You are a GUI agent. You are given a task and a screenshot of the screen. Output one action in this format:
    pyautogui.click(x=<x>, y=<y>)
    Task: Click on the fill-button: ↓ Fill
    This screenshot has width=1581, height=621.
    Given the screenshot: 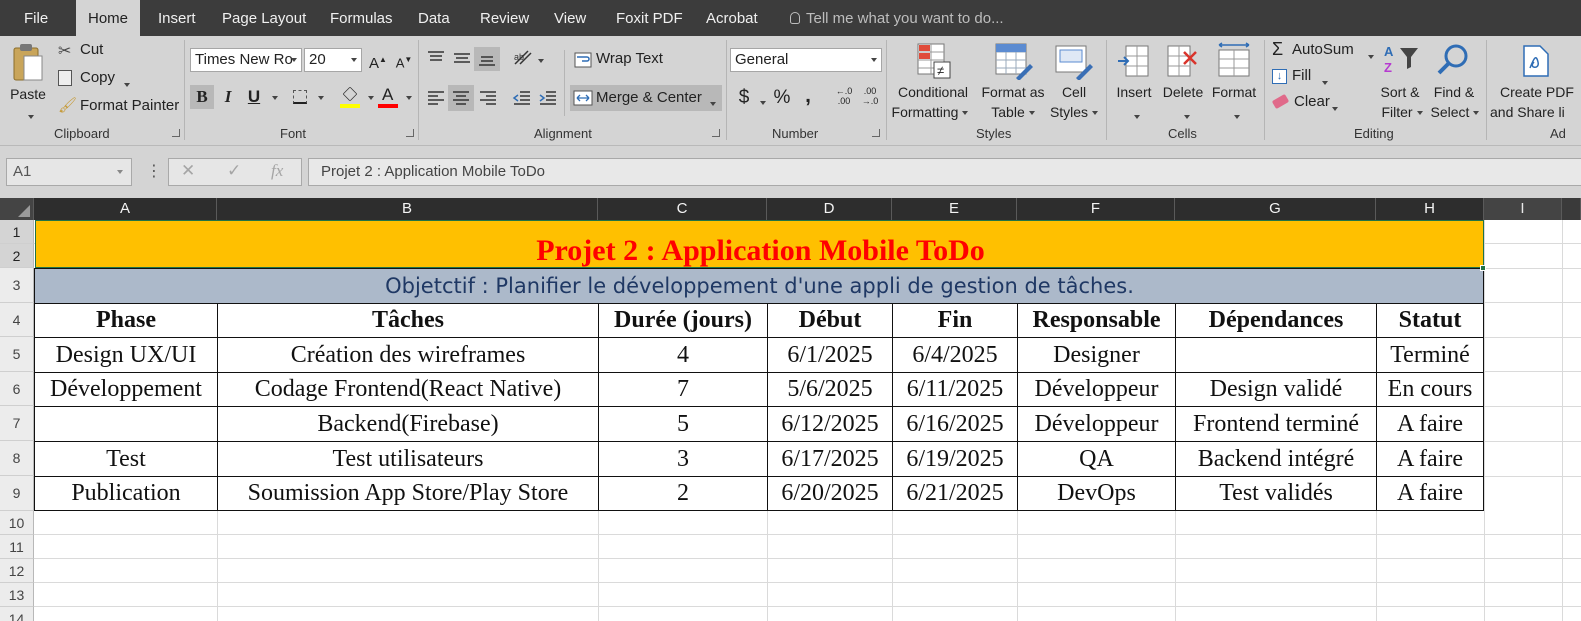 What is the action you would take?
    pyautogui.click(x=1305, y=77)
    